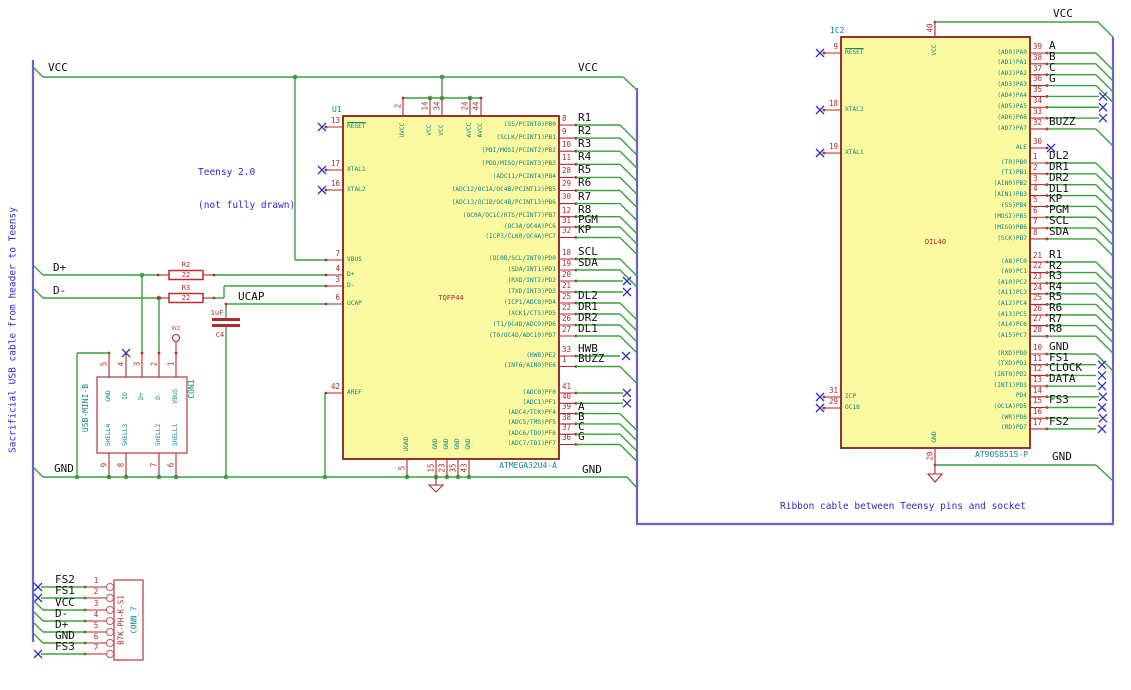 The image size is (1131, 690). Describe the element at coordinates (64, 468) in the screenshot. I see `net-label-gnd-left: GND` at that location.